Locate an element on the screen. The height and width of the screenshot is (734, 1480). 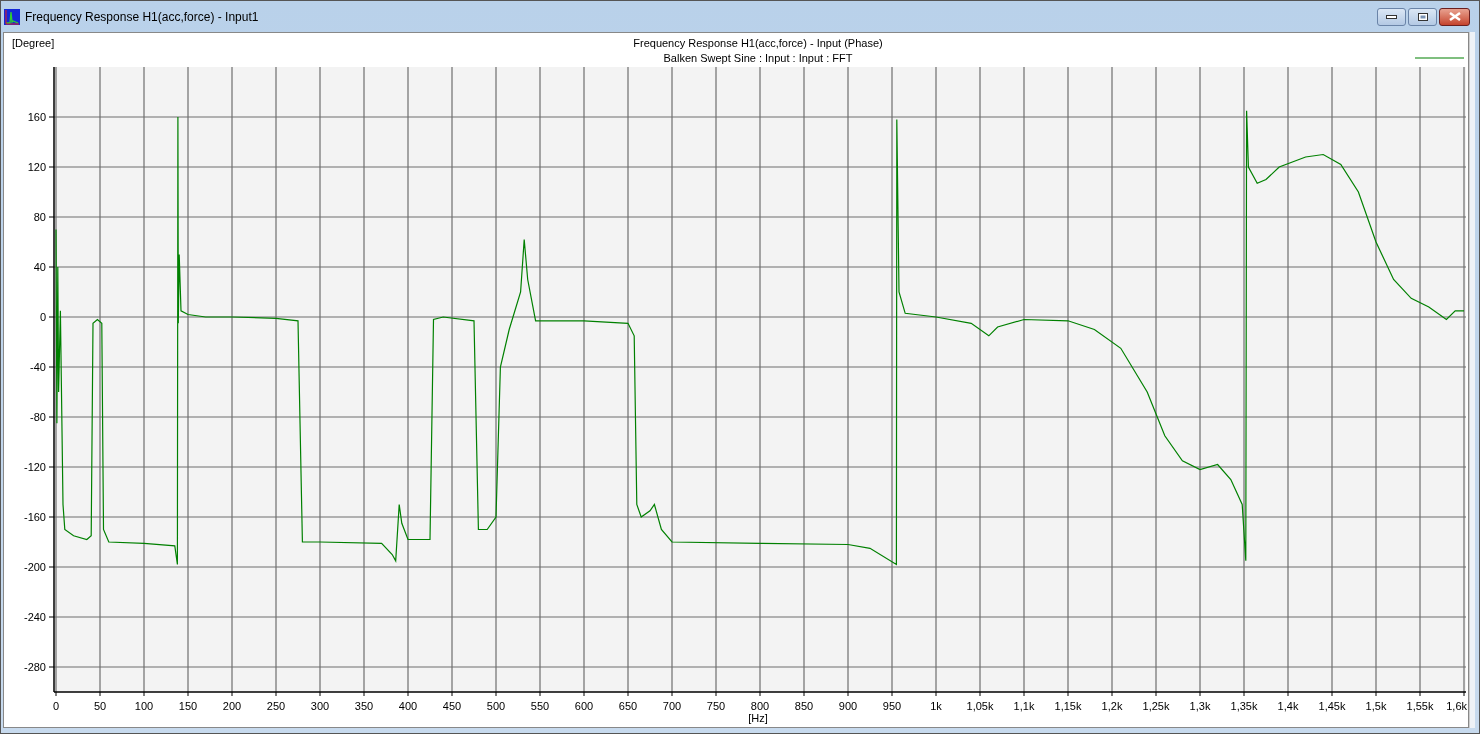
restore-icon is located at coordinates (1422, 16).